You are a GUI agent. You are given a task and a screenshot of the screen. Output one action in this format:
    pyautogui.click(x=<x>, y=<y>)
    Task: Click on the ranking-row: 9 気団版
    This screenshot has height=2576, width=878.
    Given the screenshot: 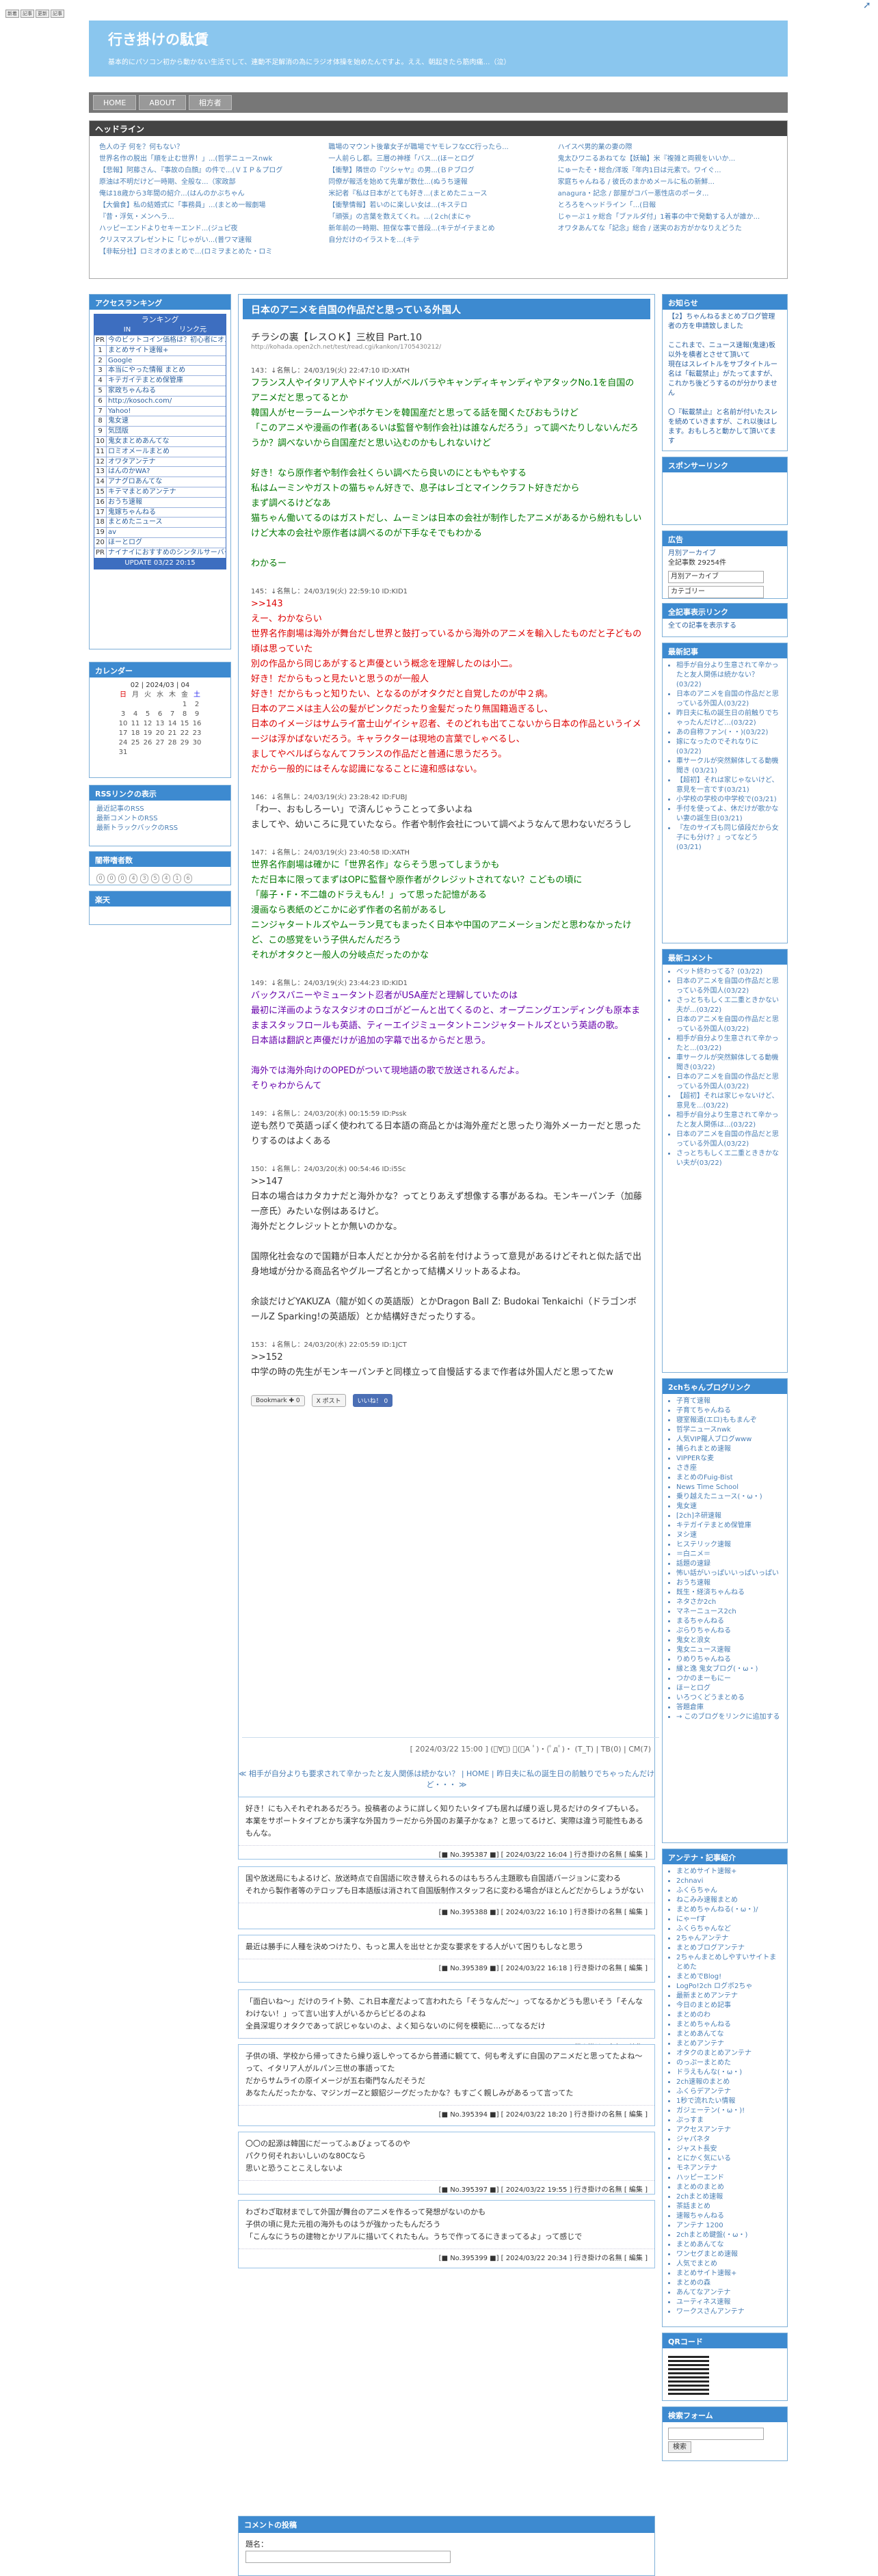 What is the action you would take?
    pyautogui.click(x=160, y=431)
    